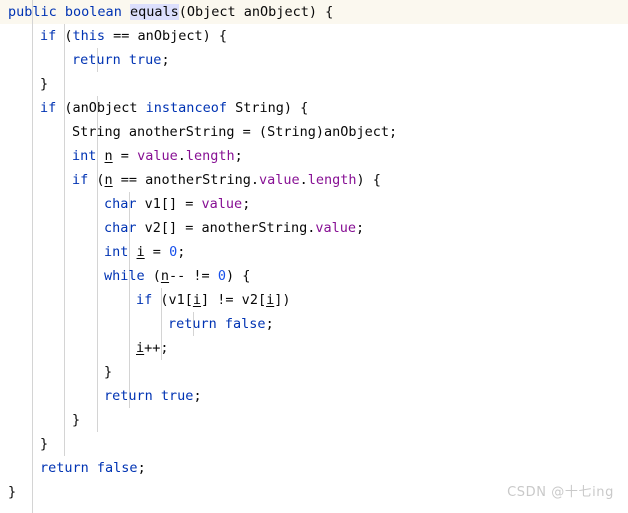 The image size is (628, 513). I want to click on code-line: String anotherString = (String)anObject;, so click(314, 132).